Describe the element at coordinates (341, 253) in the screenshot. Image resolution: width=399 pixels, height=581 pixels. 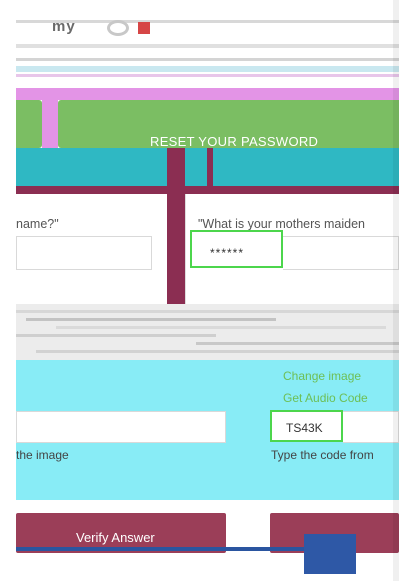
I see `mothers-maiden-name-input-extension` at that location.